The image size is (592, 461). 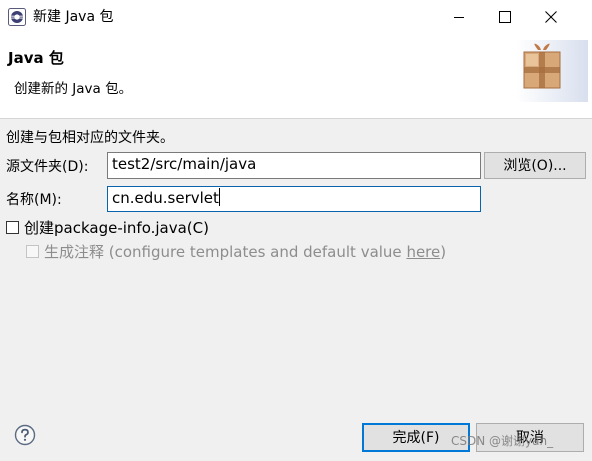 What do you see at coordinates (552, 71) in the screenshot?
I see `package-icon` at bounding box center [552, 71].